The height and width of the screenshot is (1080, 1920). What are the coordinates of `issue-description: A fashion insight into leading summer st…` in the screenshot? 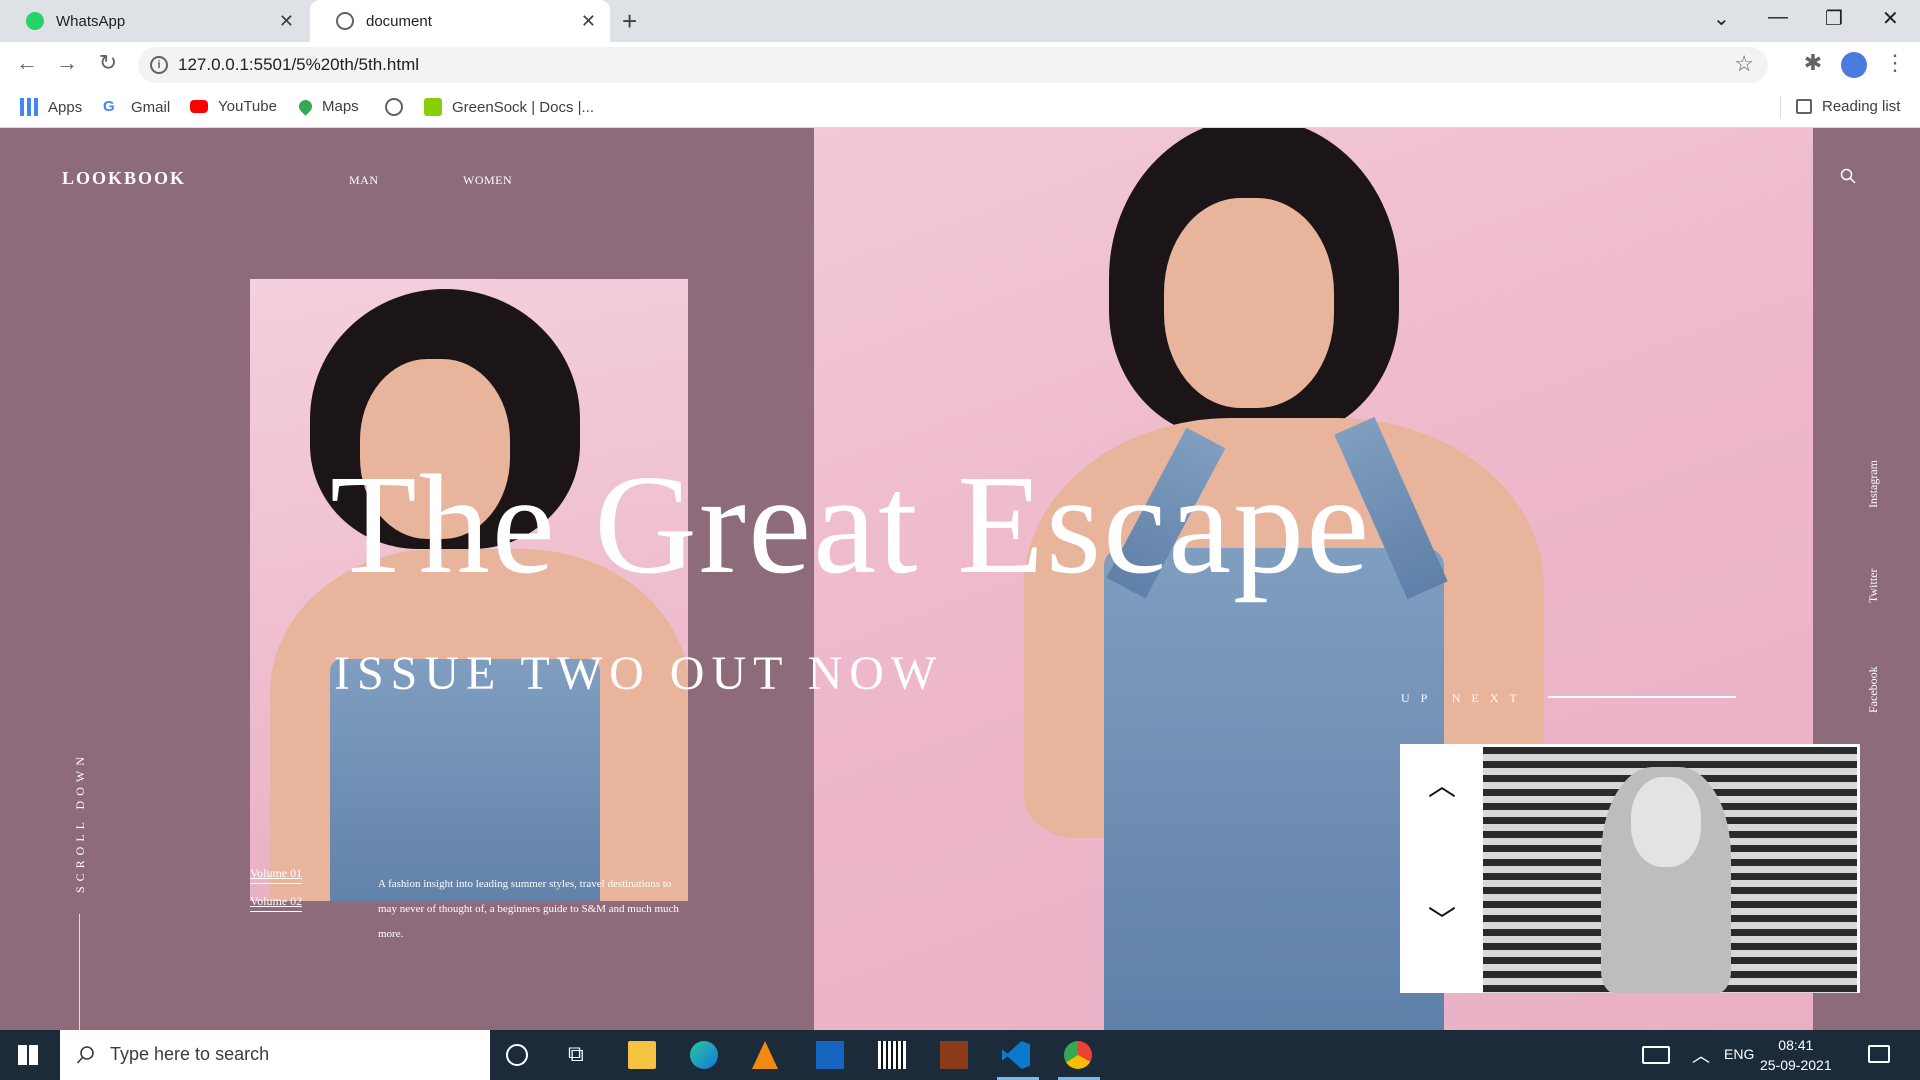 It's located at (528, 909).